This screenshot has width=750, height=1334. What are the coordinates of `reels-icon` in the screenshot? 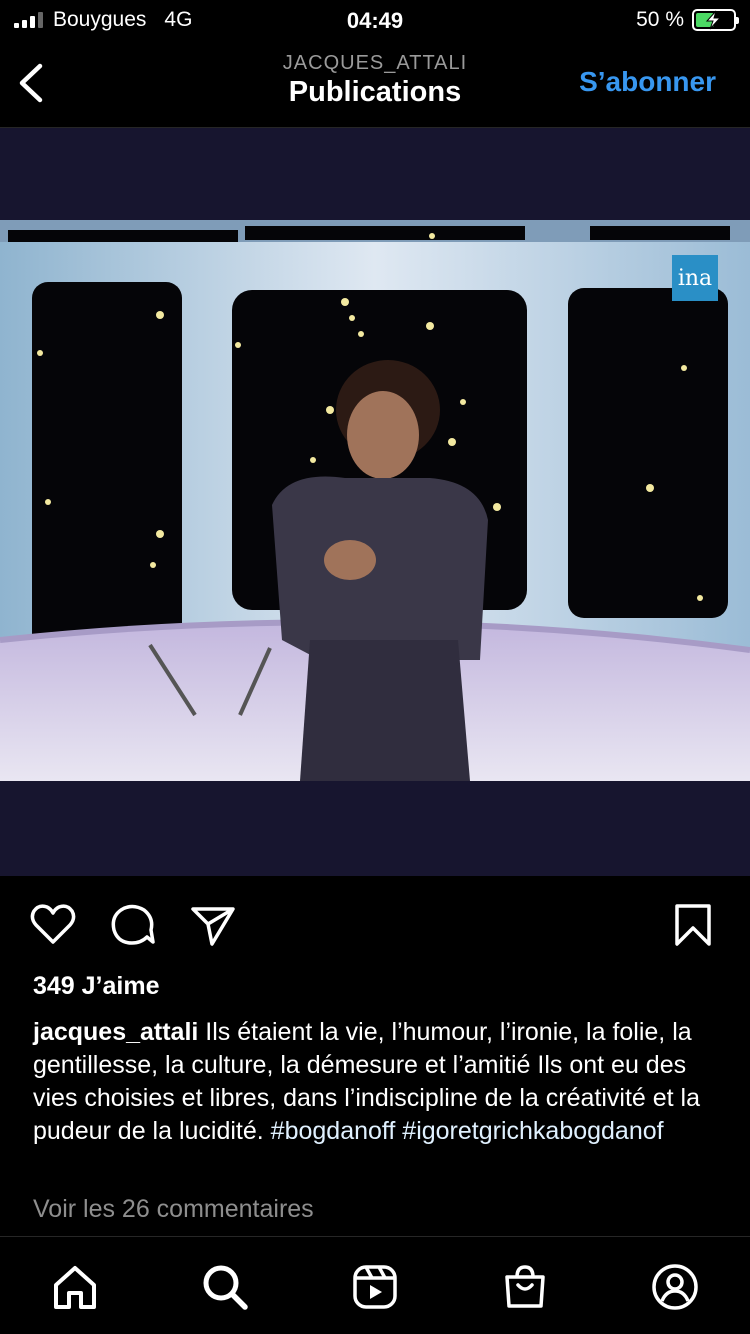 It's located at (375, 1287).